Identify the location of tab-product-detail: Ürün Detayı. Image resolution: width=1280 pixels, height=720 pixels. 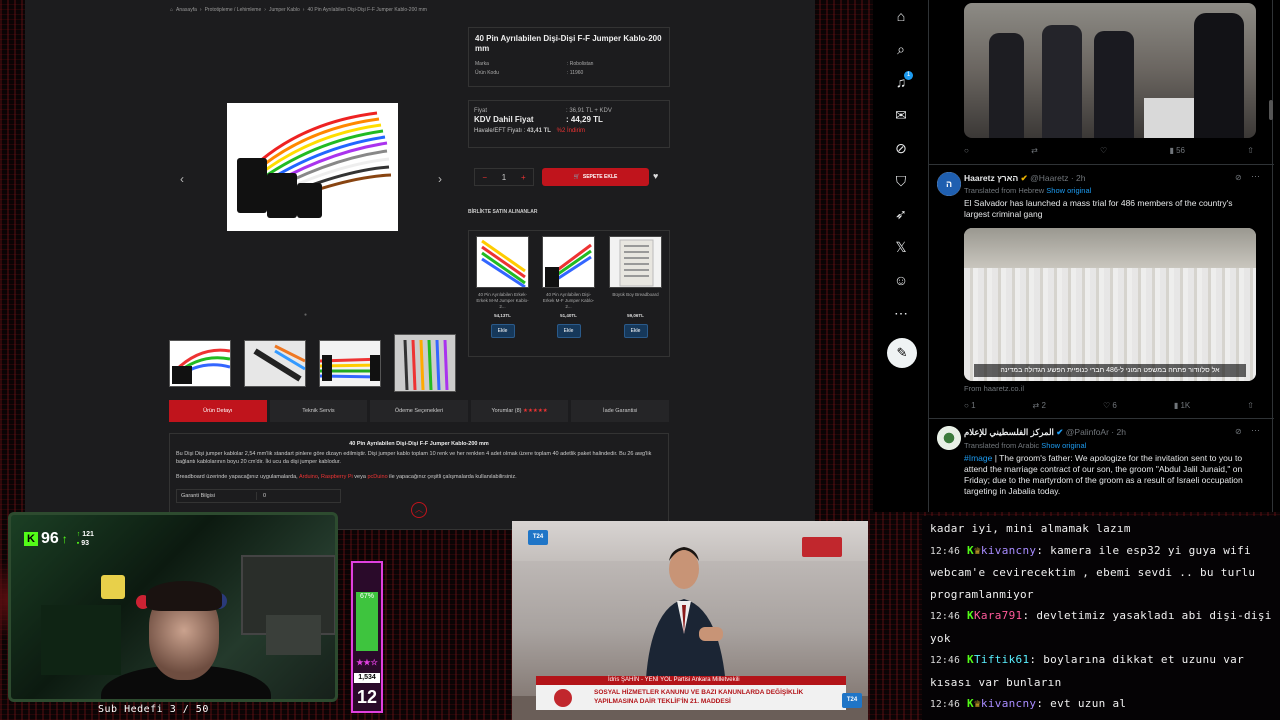
(218, 411).